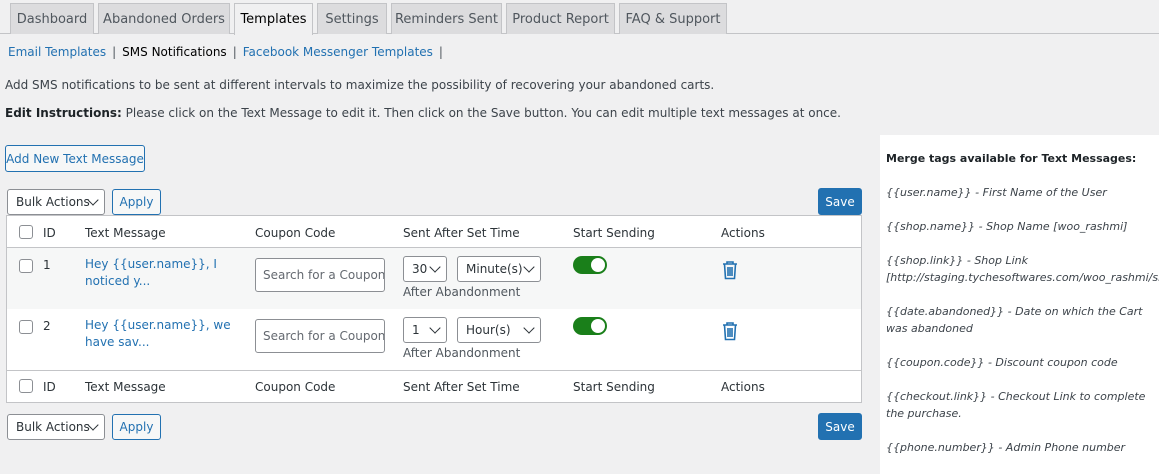 This screenshot has width=1159, height=474. What do you see at coordinates (75, 158) in the screenshot?
I see `add-new-text-message-button: Add New Text Message` at bounding box center [75, 158].